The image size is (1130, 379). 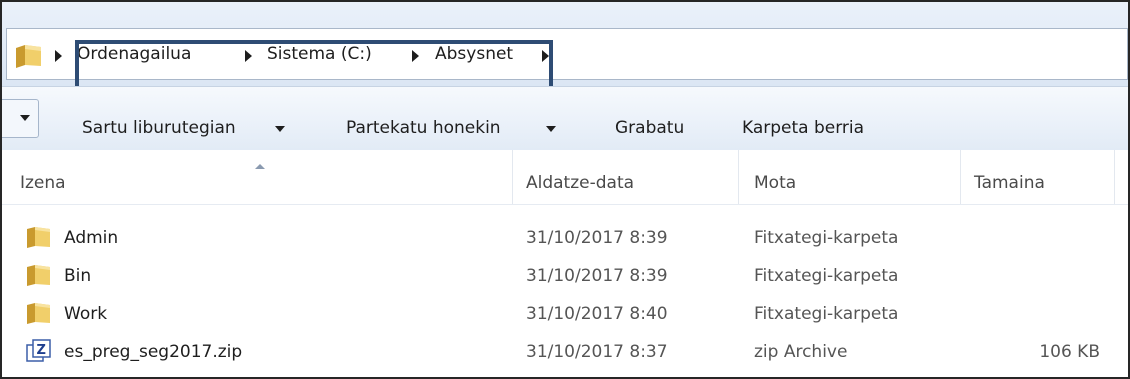 I want to click on organize-button, so click(x=20, y=118).